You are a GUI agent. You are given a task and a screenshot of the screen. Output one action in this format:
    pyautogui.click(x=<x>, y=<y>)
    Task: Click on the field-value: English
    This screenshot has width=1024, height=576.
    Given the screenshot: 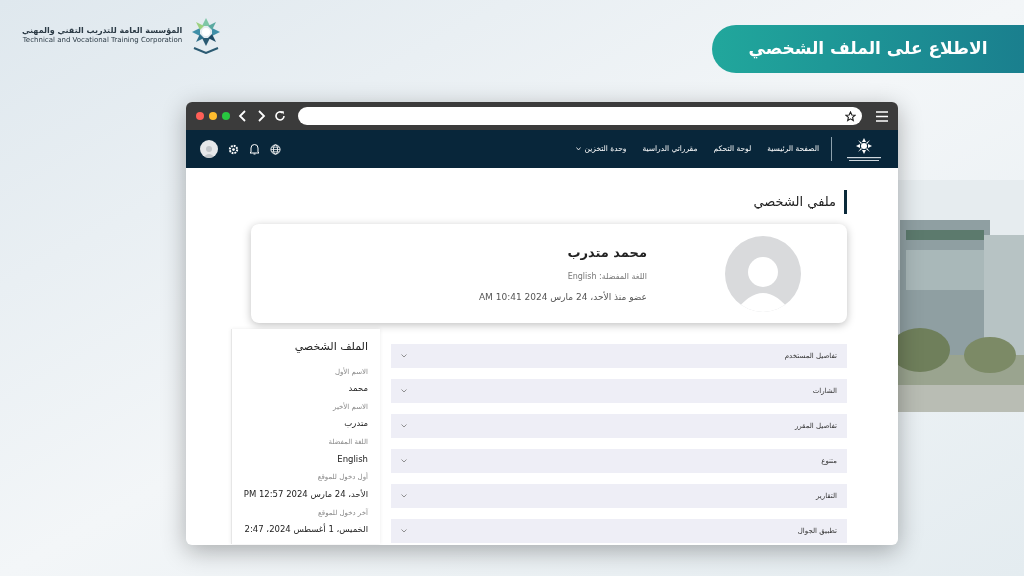 What is the action you would take?
    pyautogui.click(x=352, y=459)
    